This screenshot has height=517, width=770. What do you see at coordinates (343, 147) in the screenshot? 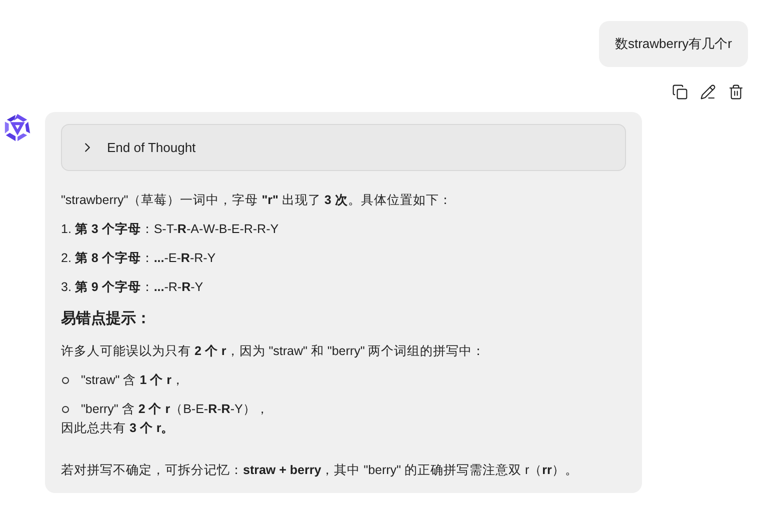
I see `thought-toggle: End of Thought` at bounding box center [343, 147].